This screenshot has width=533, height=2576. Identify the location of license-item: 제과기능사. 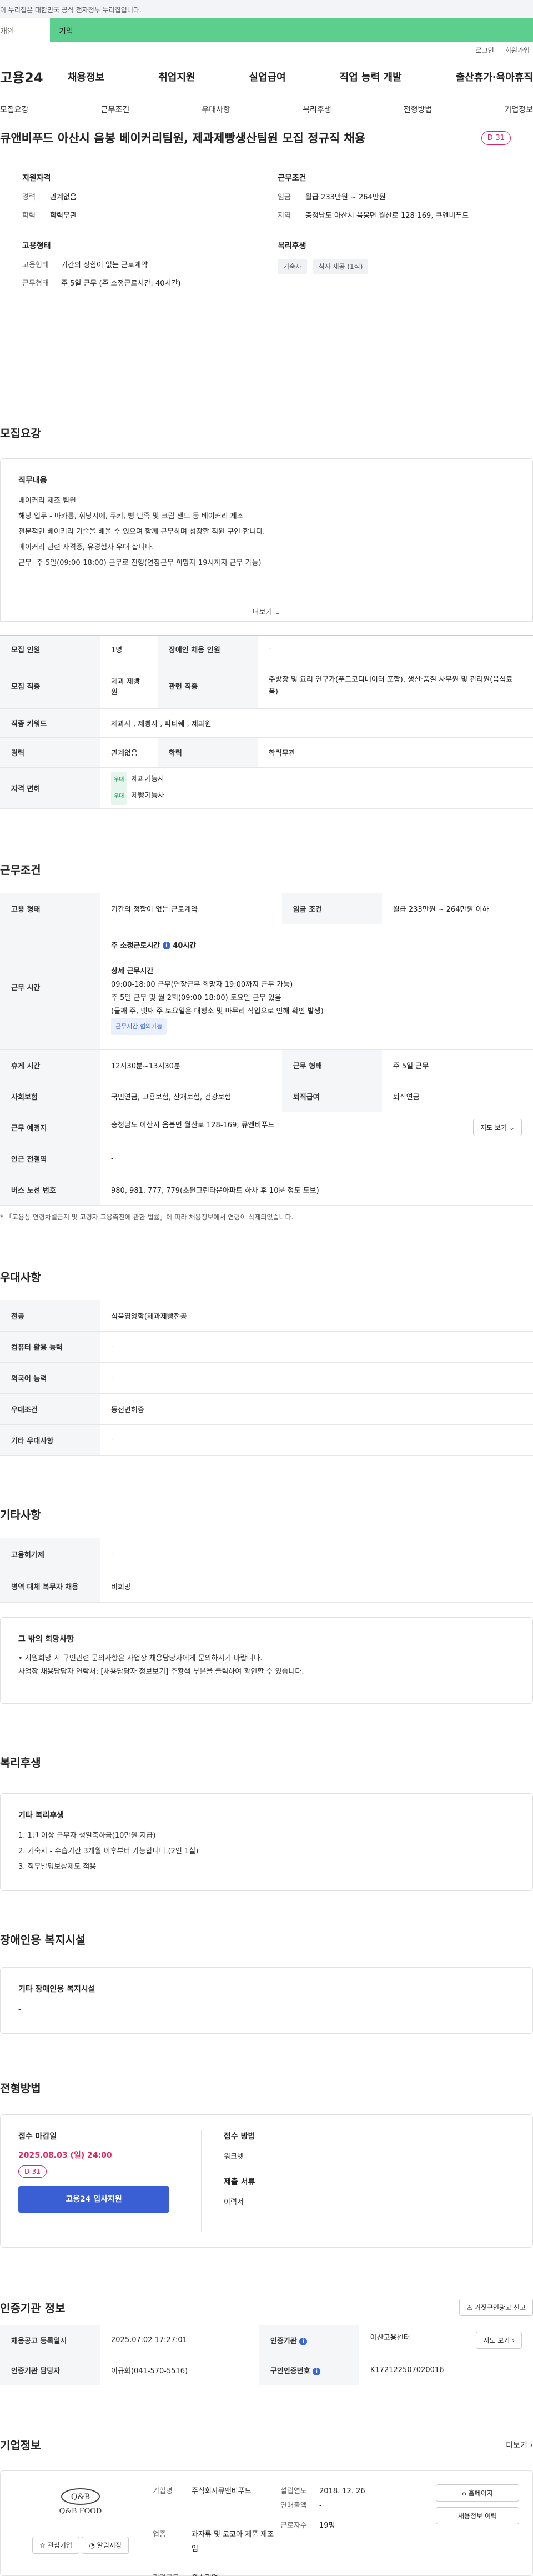
(148, 778).